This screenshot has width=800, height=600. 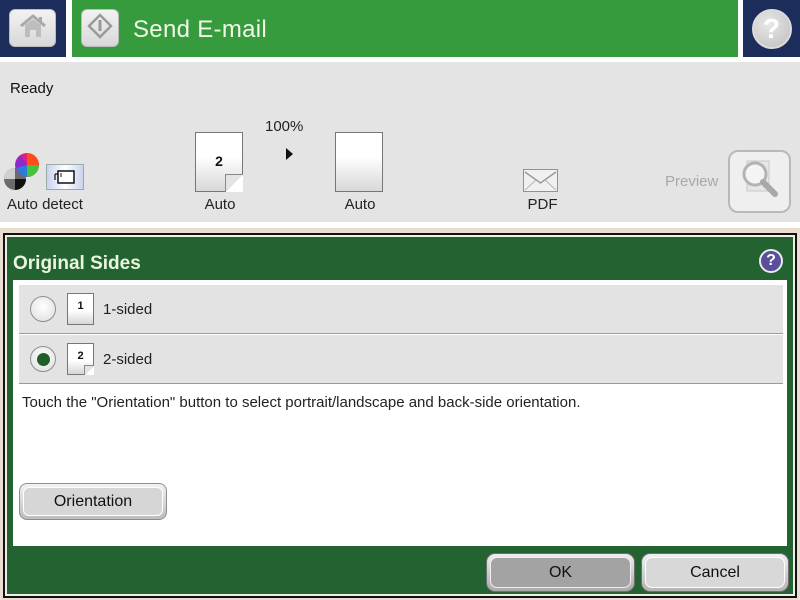 What do you see at coordinates (32, 88) in the screenshot?
I see `status-text: Ready` at bounding box center [32, 88].